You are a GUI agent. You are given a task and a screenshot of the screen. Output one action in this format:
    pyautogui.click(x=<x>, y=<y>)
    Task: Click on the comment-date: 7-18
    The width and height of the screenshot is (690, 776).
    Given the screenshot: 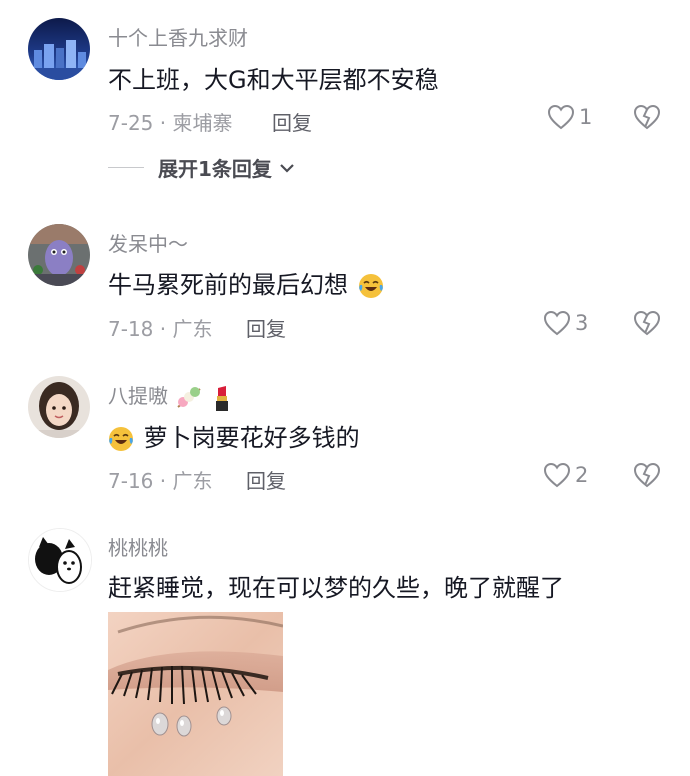 What is the action you would take?
    pyautogui.click(x=131, y=329)
    